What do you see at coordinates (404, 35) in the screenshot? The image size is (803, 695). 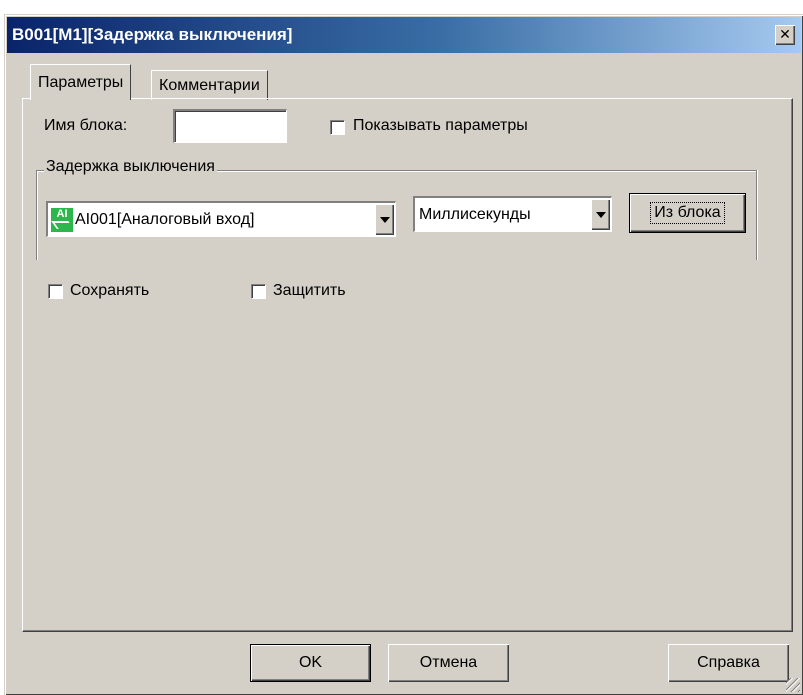 I see `title-bar: B001[M1][Задержка выключения] ✕` at bounding box center [404, 35].